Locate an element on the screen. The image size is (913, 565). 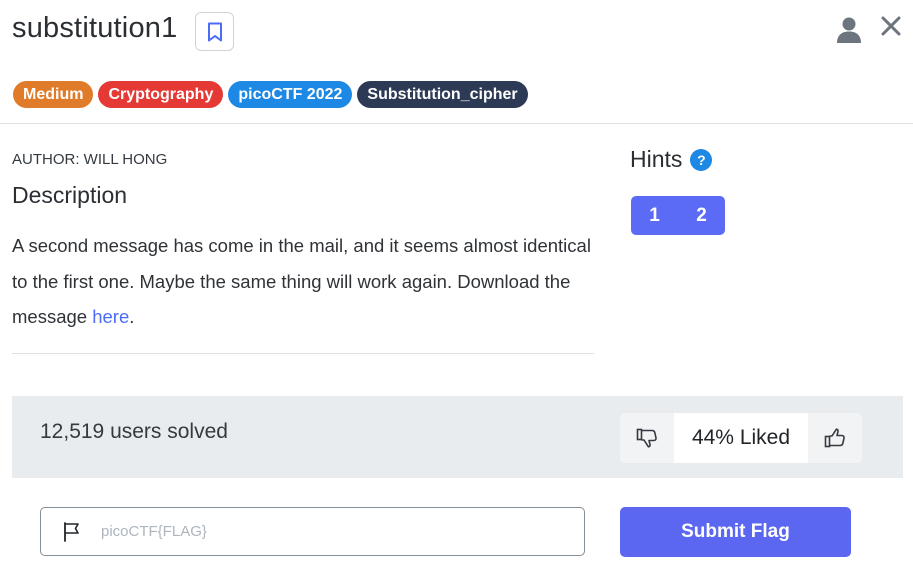
divider is located at coordinates (303, 353).